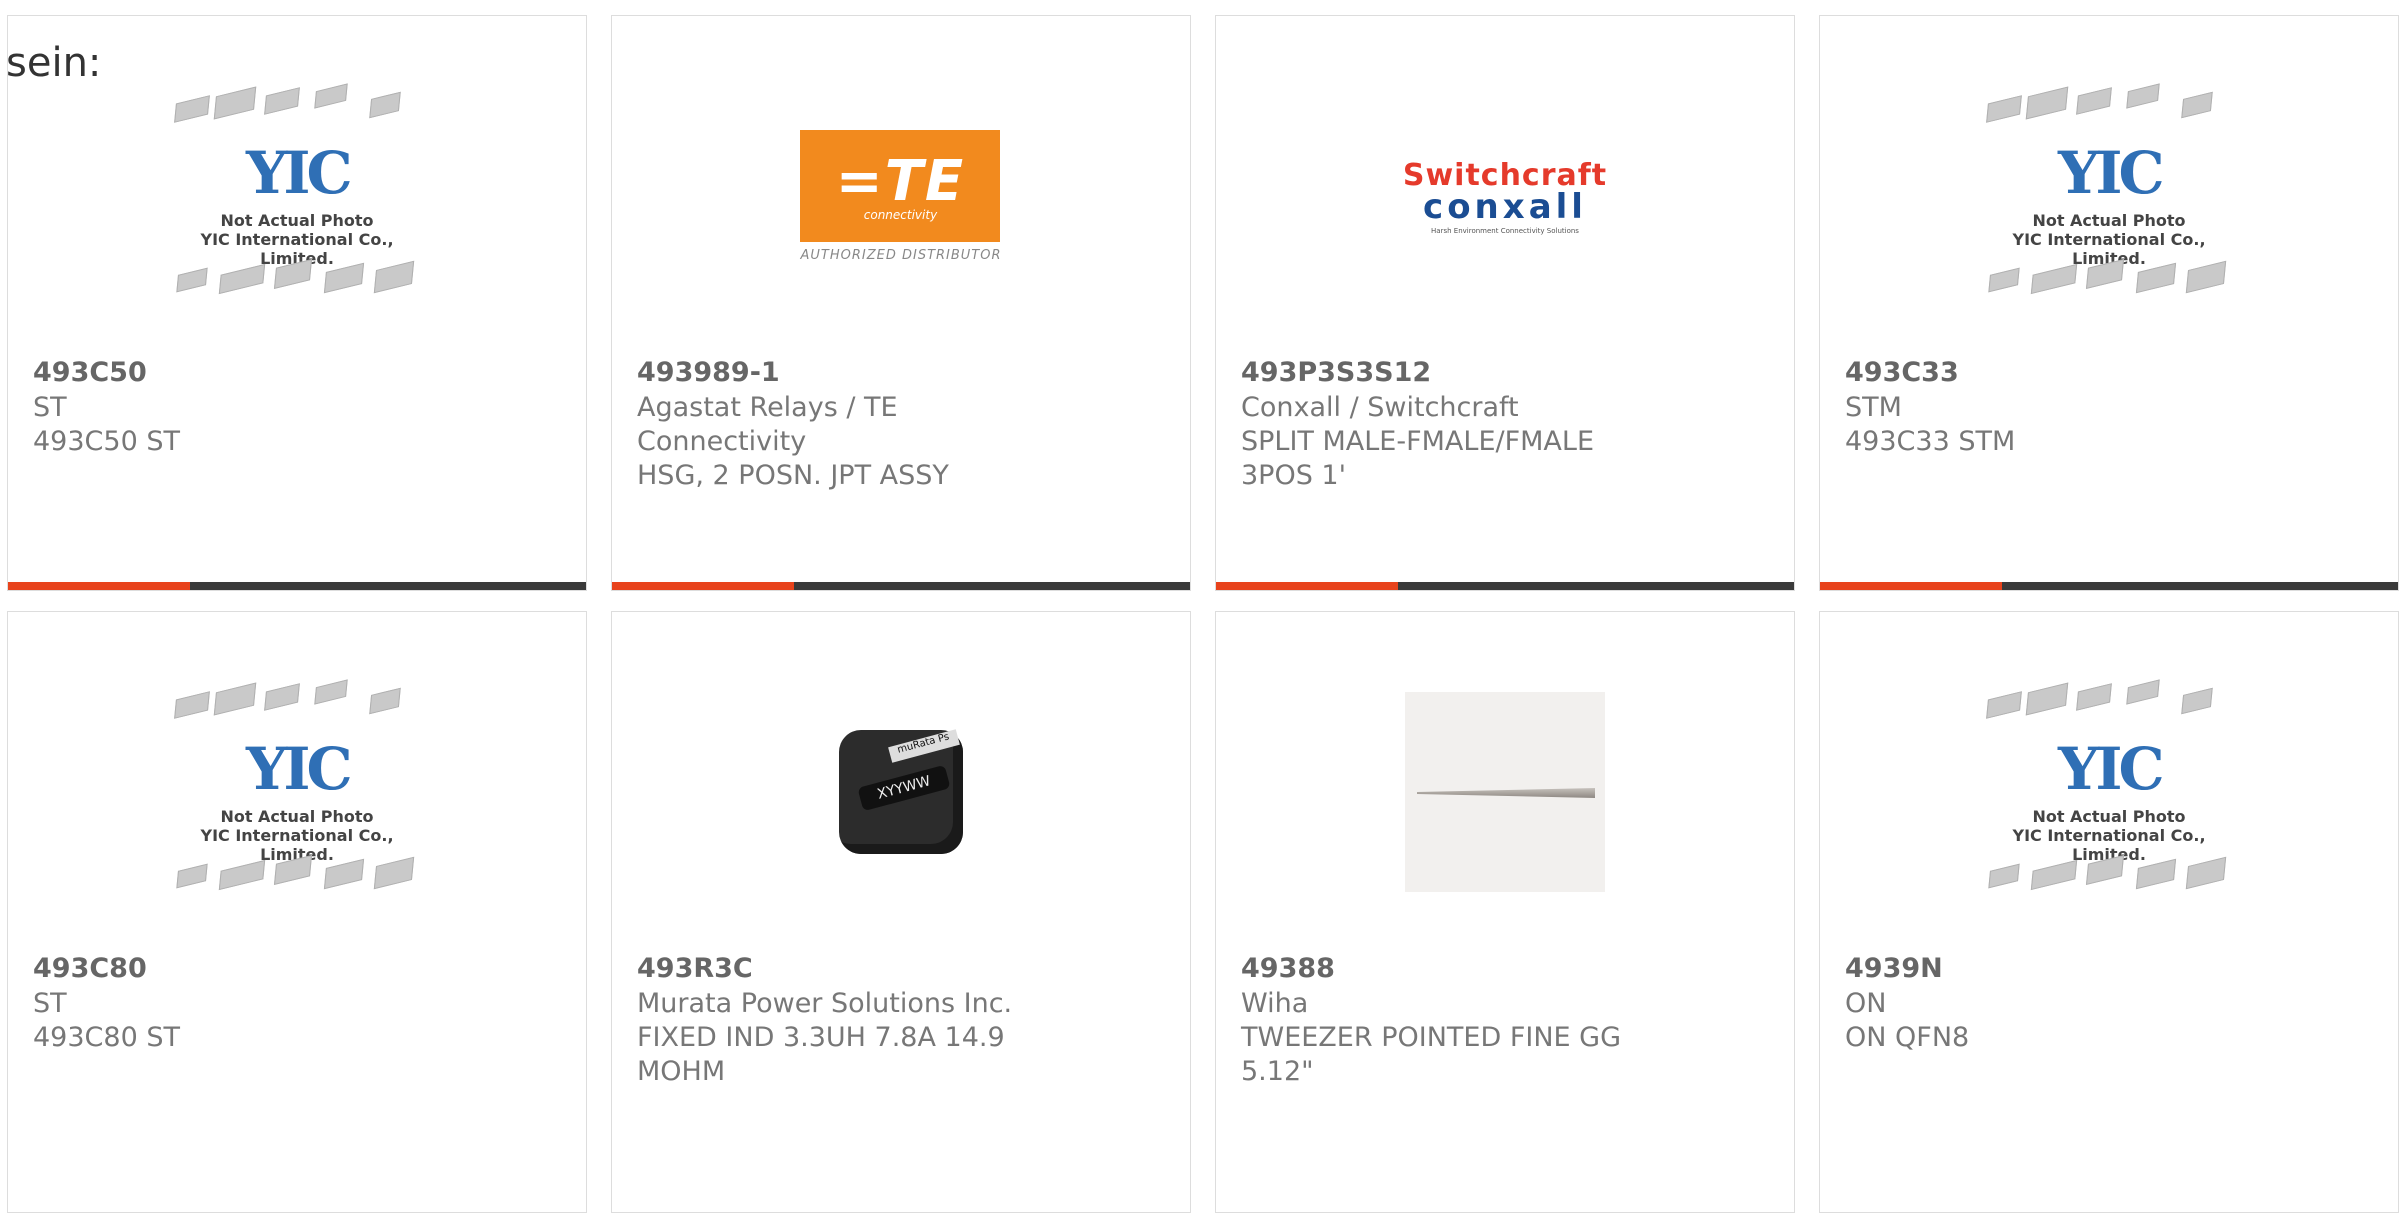  I want to click on part-number: 493C33, so click(2056, 373).